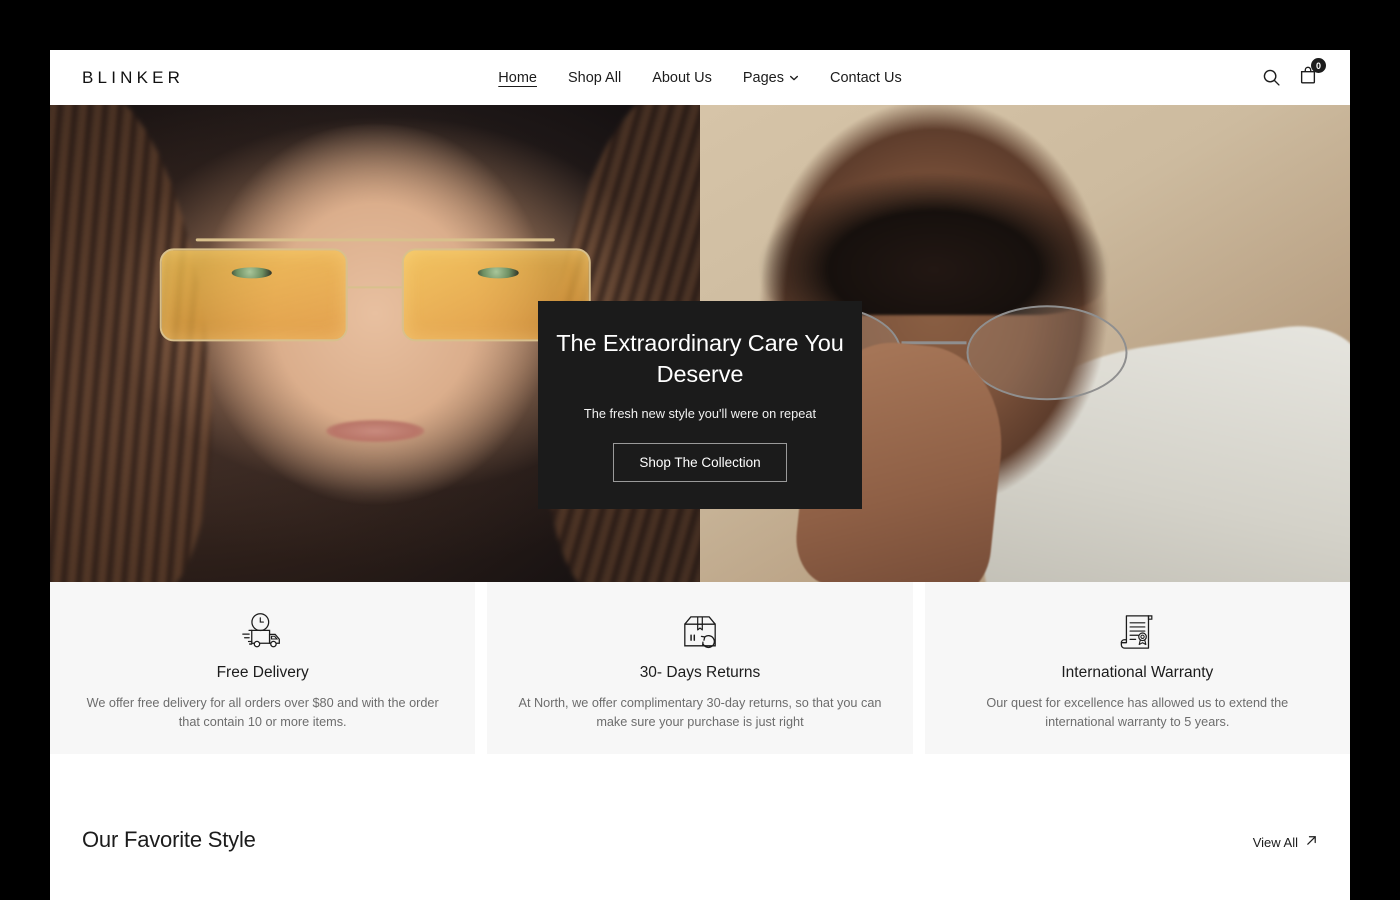 The width and height of the screenshot is (1400, 900). What do you see at coordinates (1047, 353) in the screenshot?
I see `round-lens-right` at bounding box center [1047, 353].